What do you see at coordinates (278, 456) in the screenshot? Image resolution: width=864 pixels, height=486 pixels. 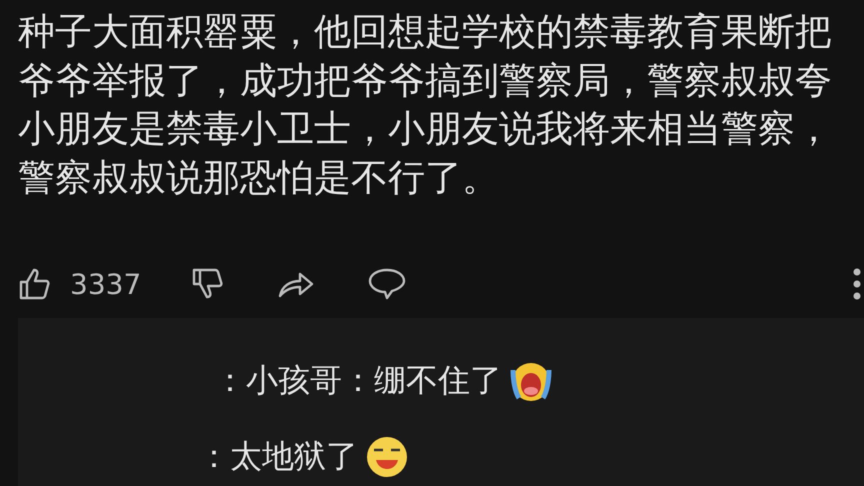 I see `reply-text: ：太地狱了` at bounding box center [278, 456].